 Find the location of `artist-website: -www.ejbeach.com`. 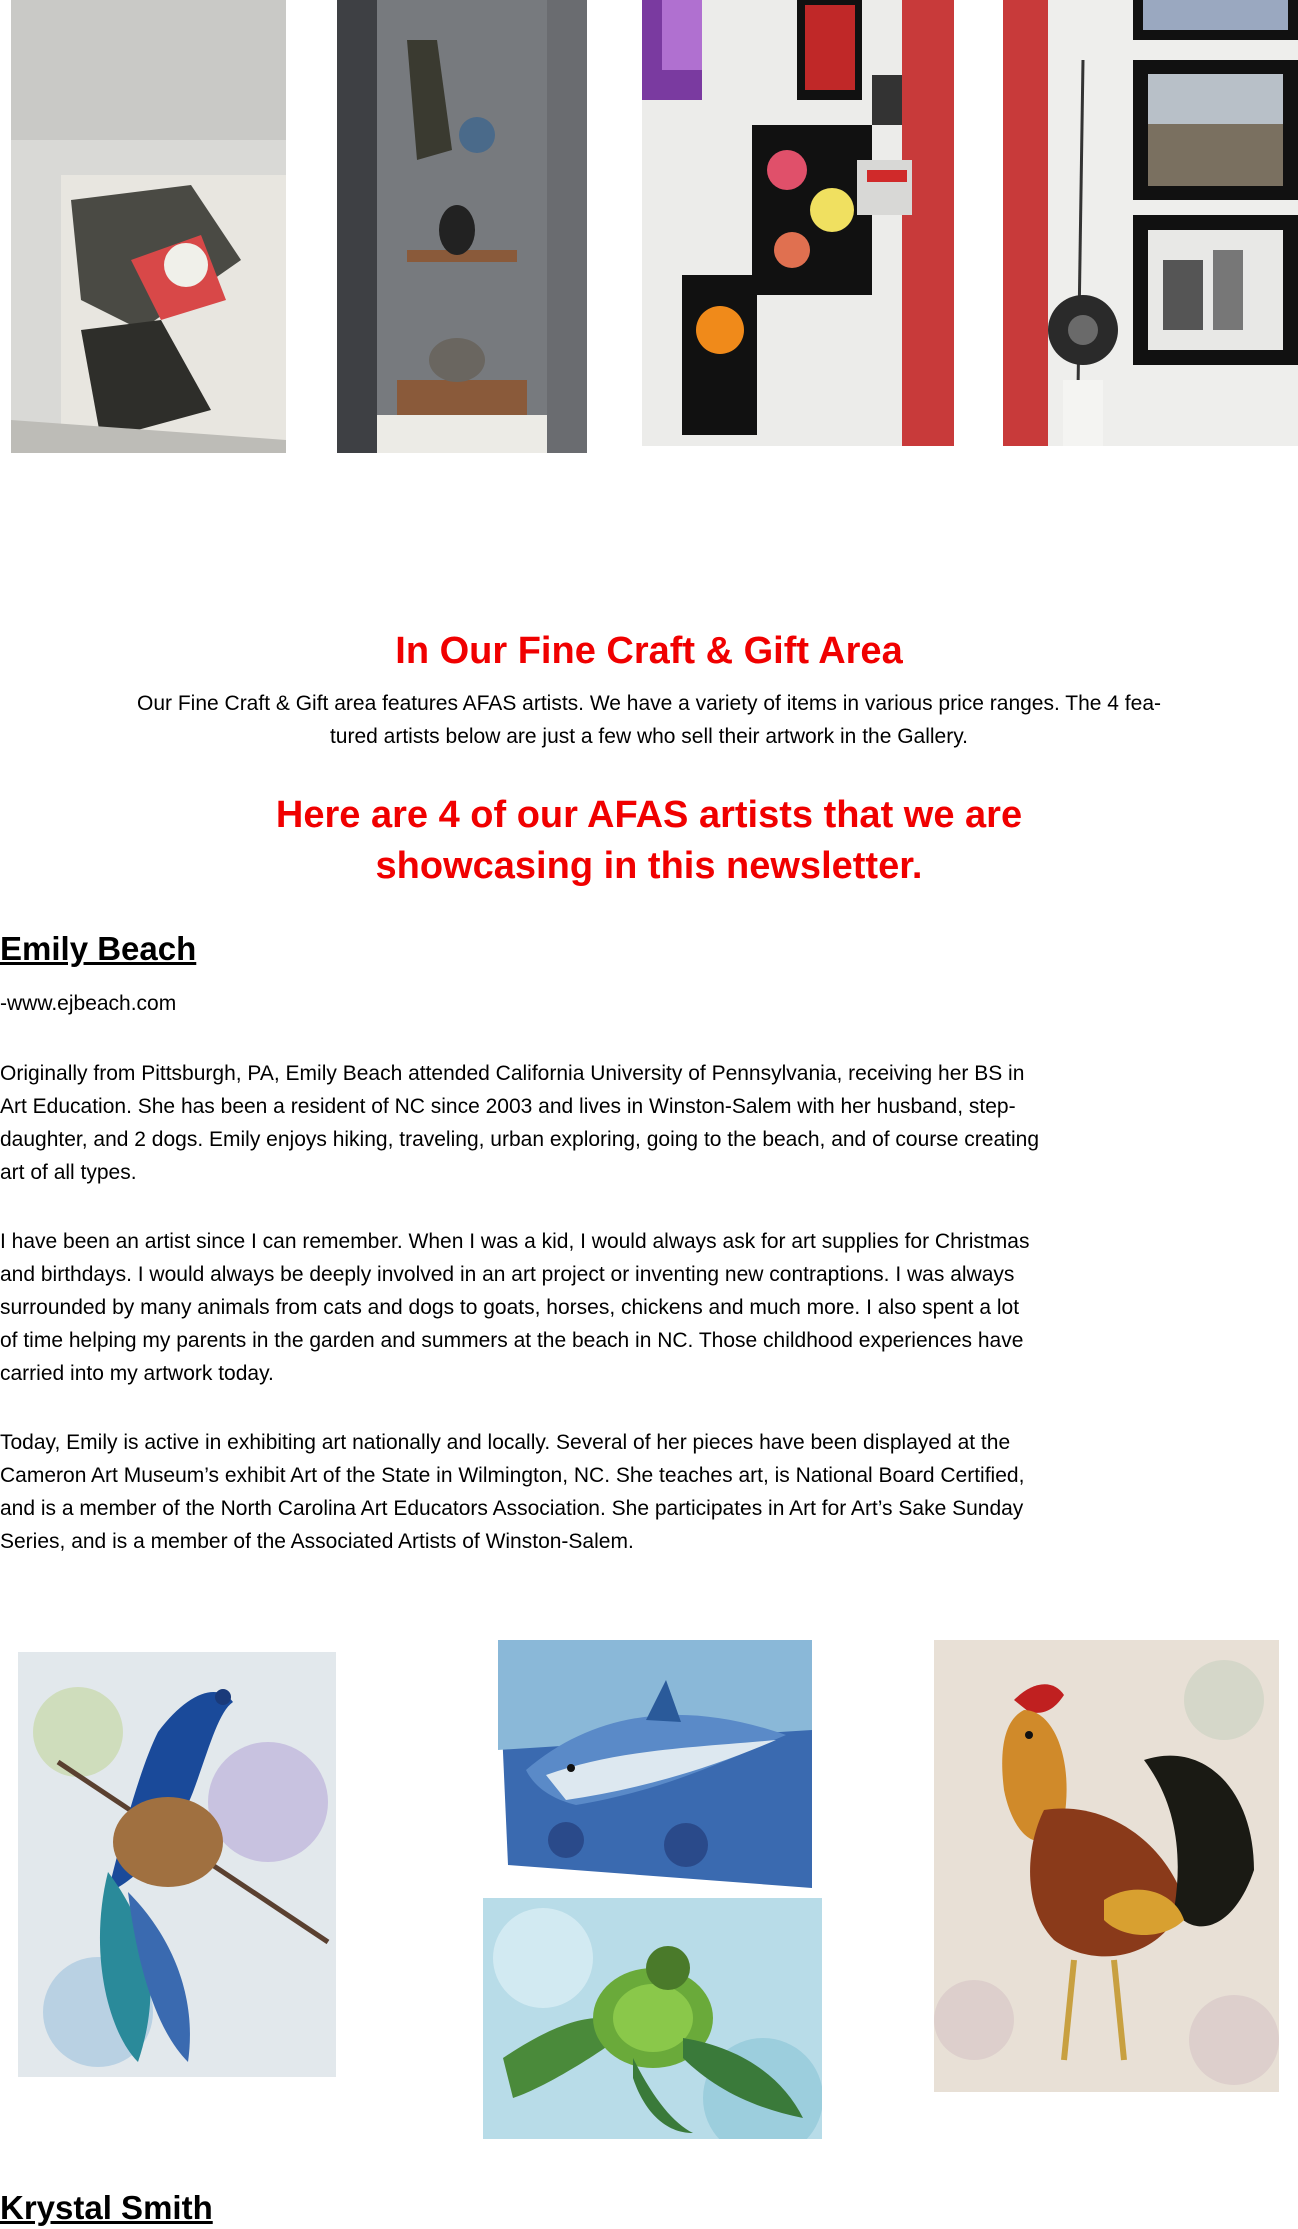

artist-website: -www.ejbeach.com is located at coordinates (88, 1004).